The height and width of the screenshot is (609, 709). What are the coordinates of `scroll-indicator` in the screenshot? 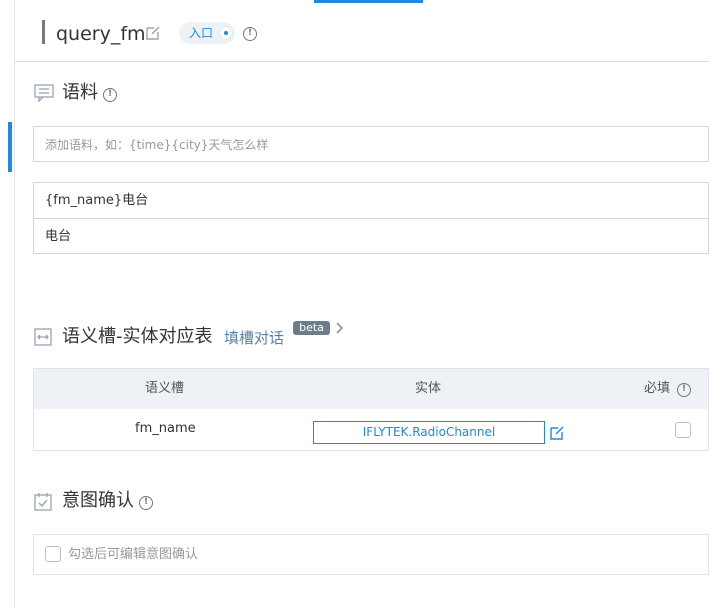 It's located at (10, 147).